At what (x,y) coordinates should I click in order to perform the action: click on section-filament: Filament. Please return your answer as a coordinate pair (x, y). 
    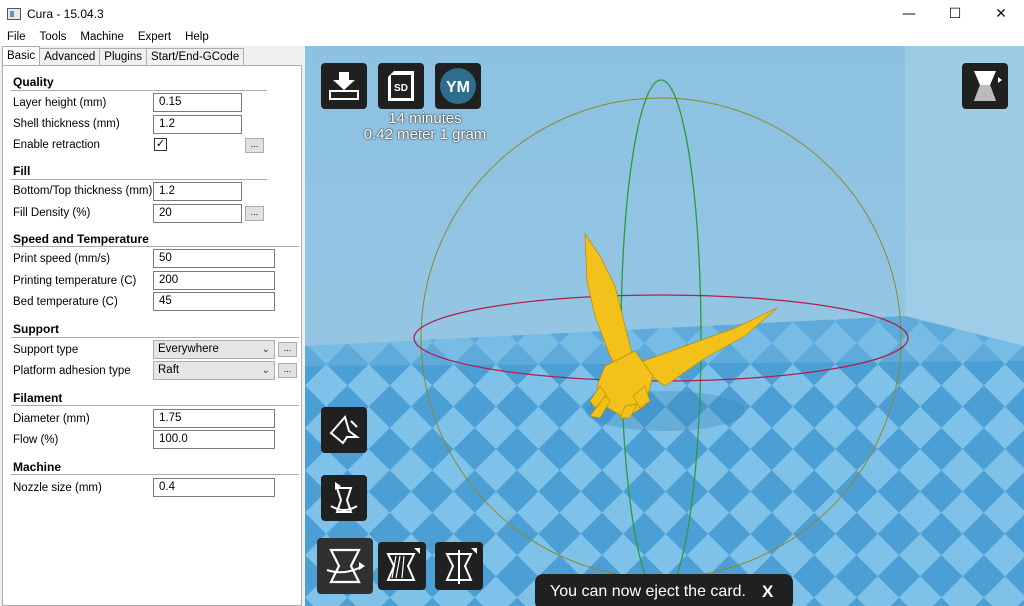
    Looking at the image, I should click on (38, 398).